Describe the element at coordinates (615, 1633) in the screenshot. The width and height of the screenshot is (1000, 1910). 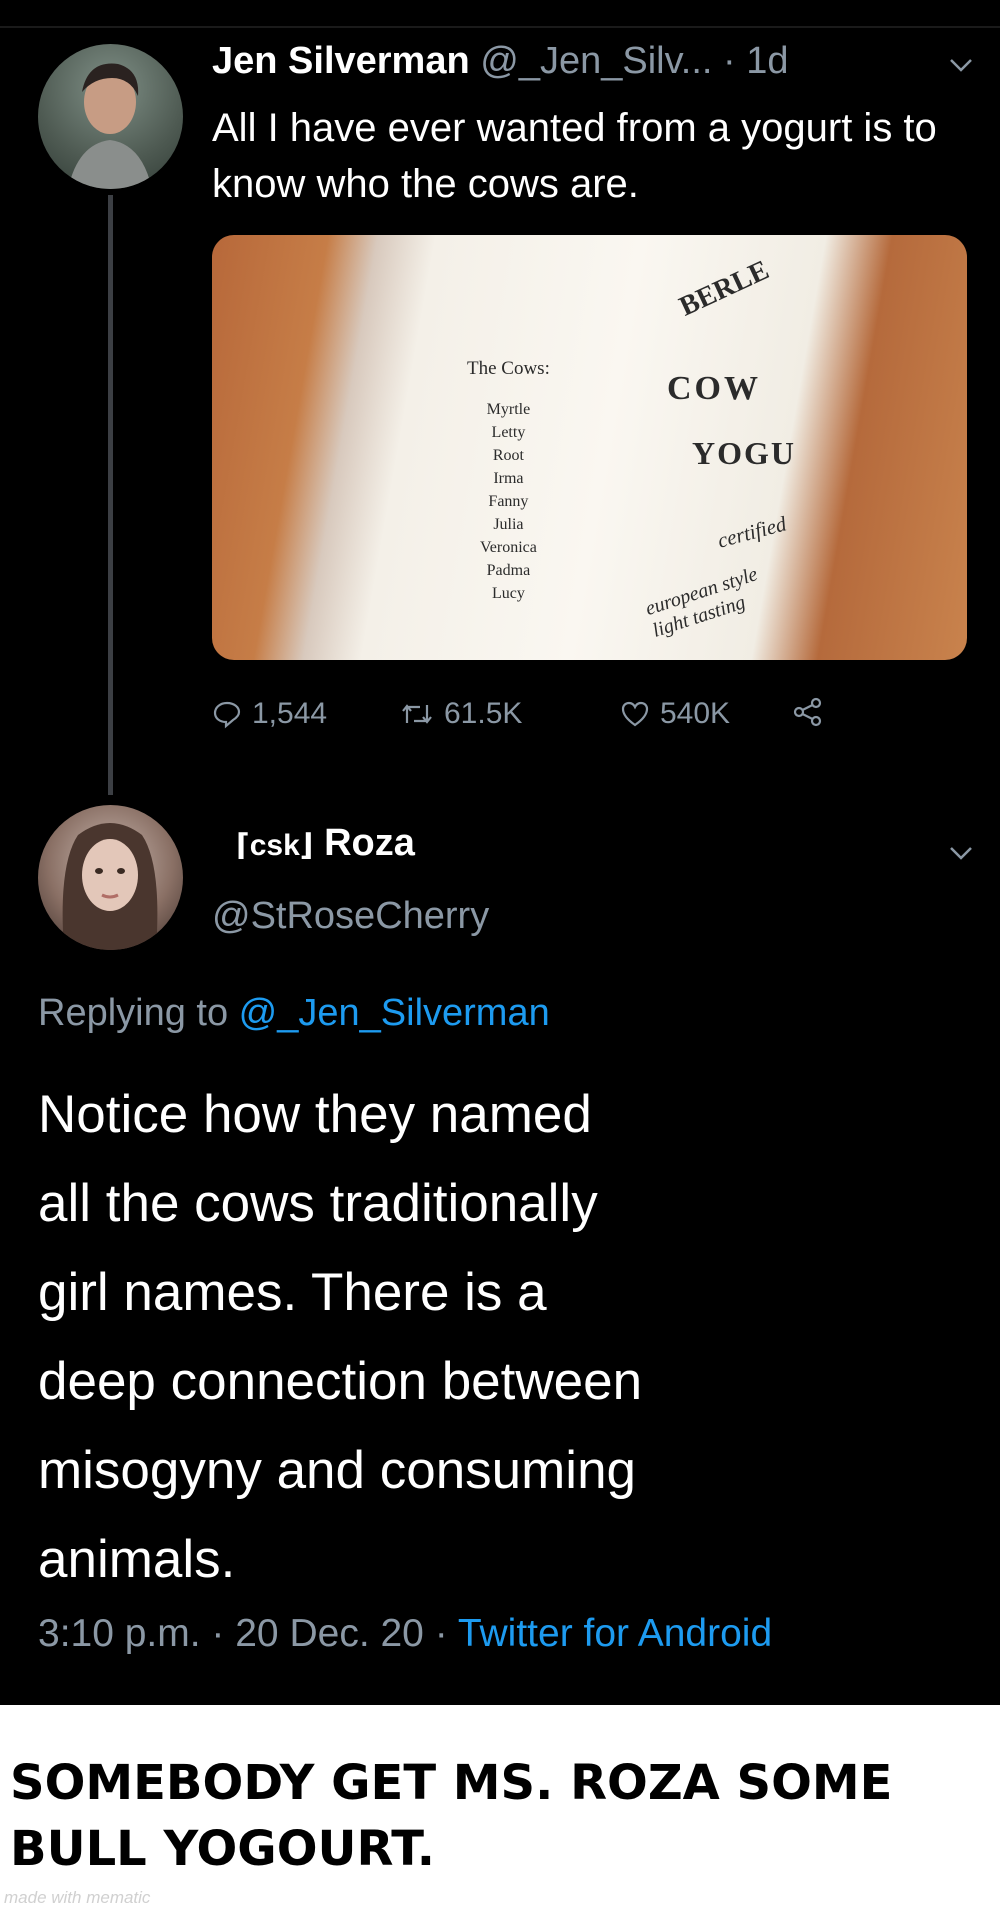
I see `source-link: Twitter for Android` at that location.